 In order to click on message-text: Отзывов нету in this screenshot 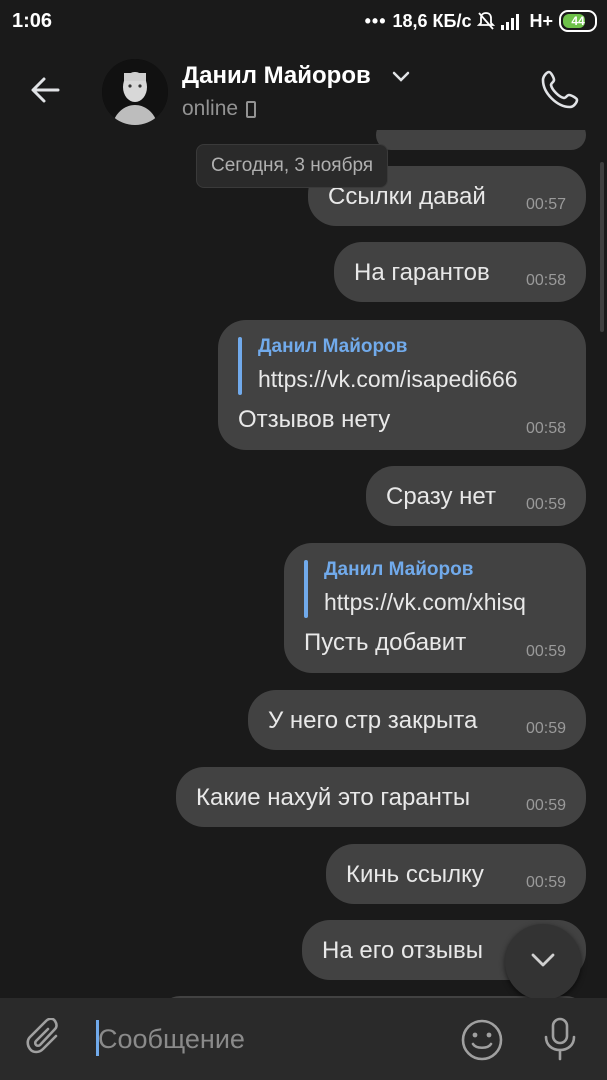, I will do `click(314, 419)`.